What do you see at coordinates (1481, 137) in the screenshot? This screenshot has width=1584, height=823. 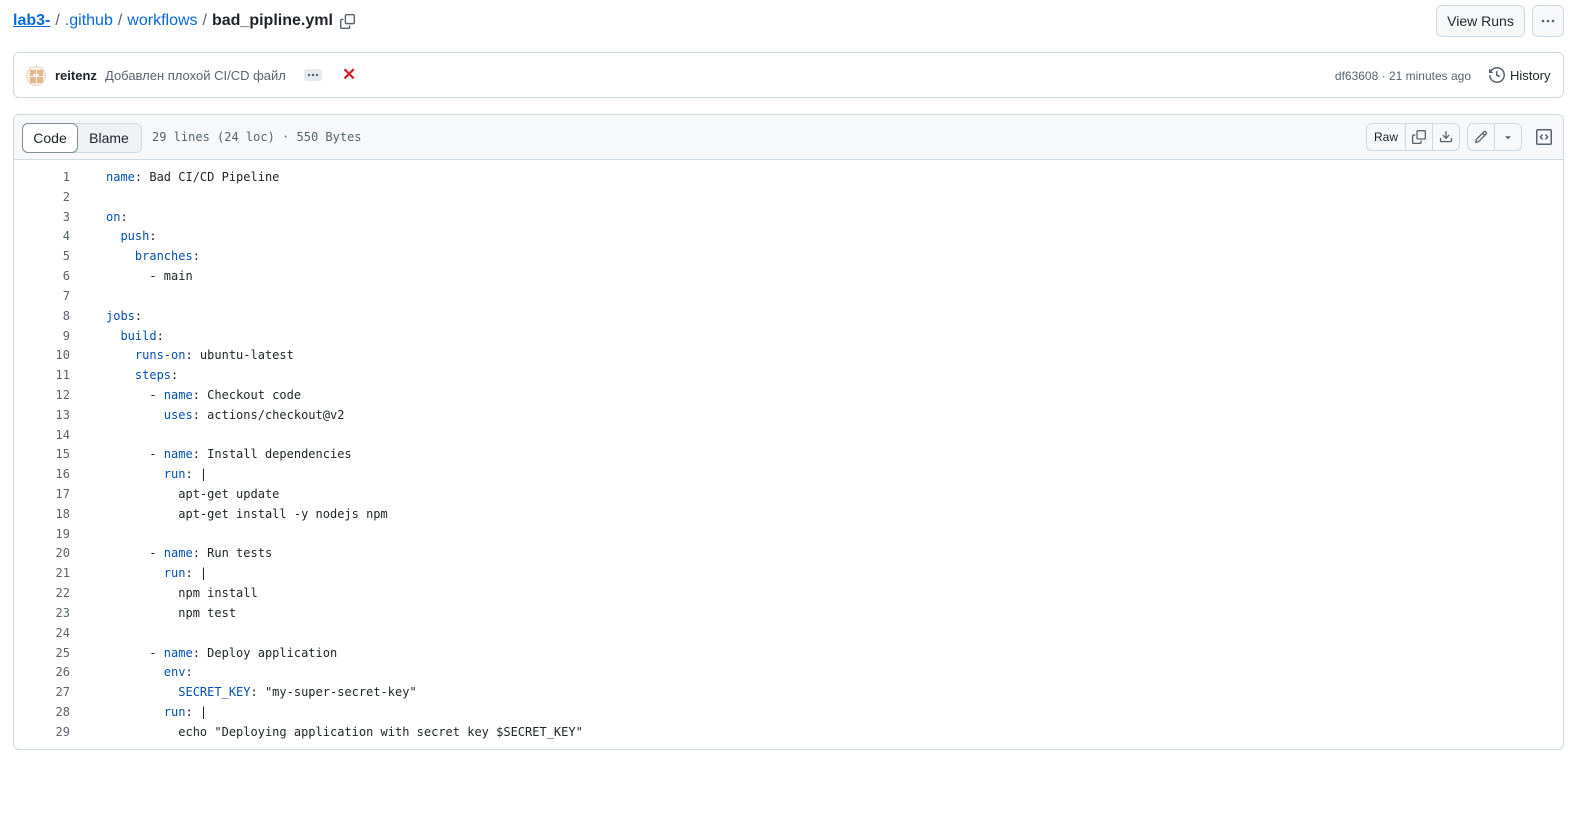 I see `edit-file-button` at bounding box center [1481, 137].